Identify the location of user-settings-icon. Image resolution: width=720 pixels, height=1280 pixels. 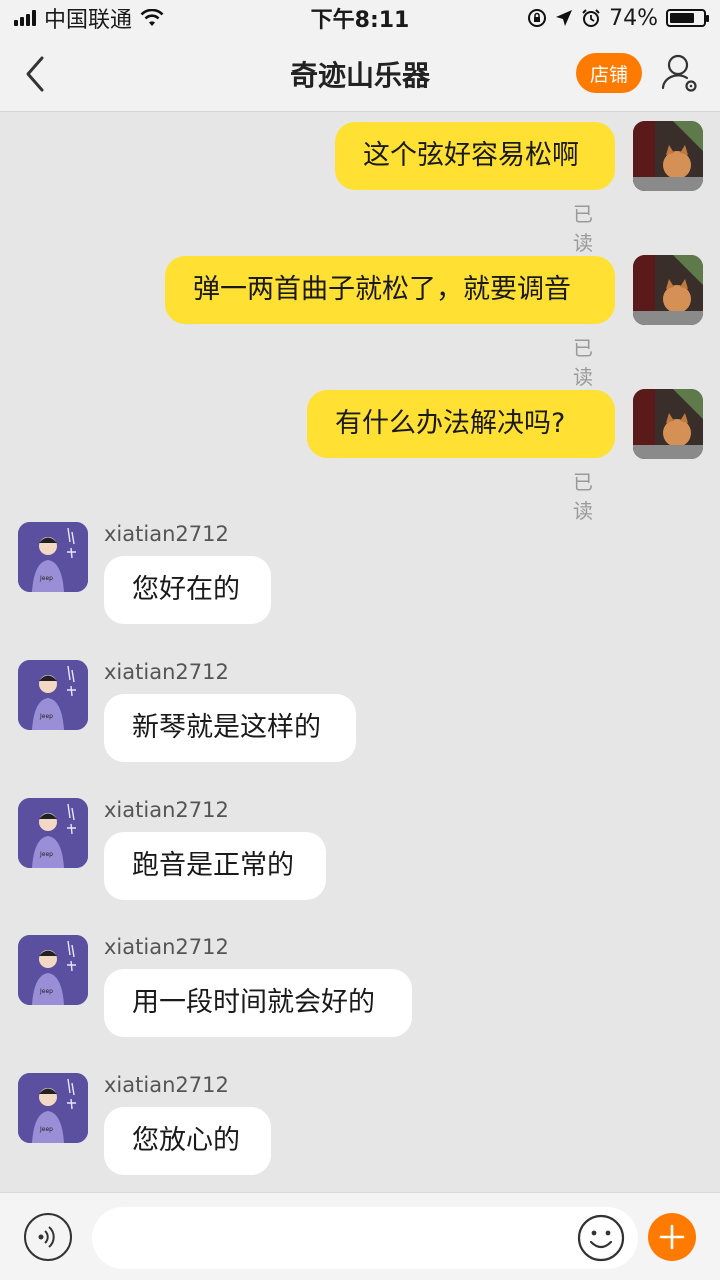
(680, 74).